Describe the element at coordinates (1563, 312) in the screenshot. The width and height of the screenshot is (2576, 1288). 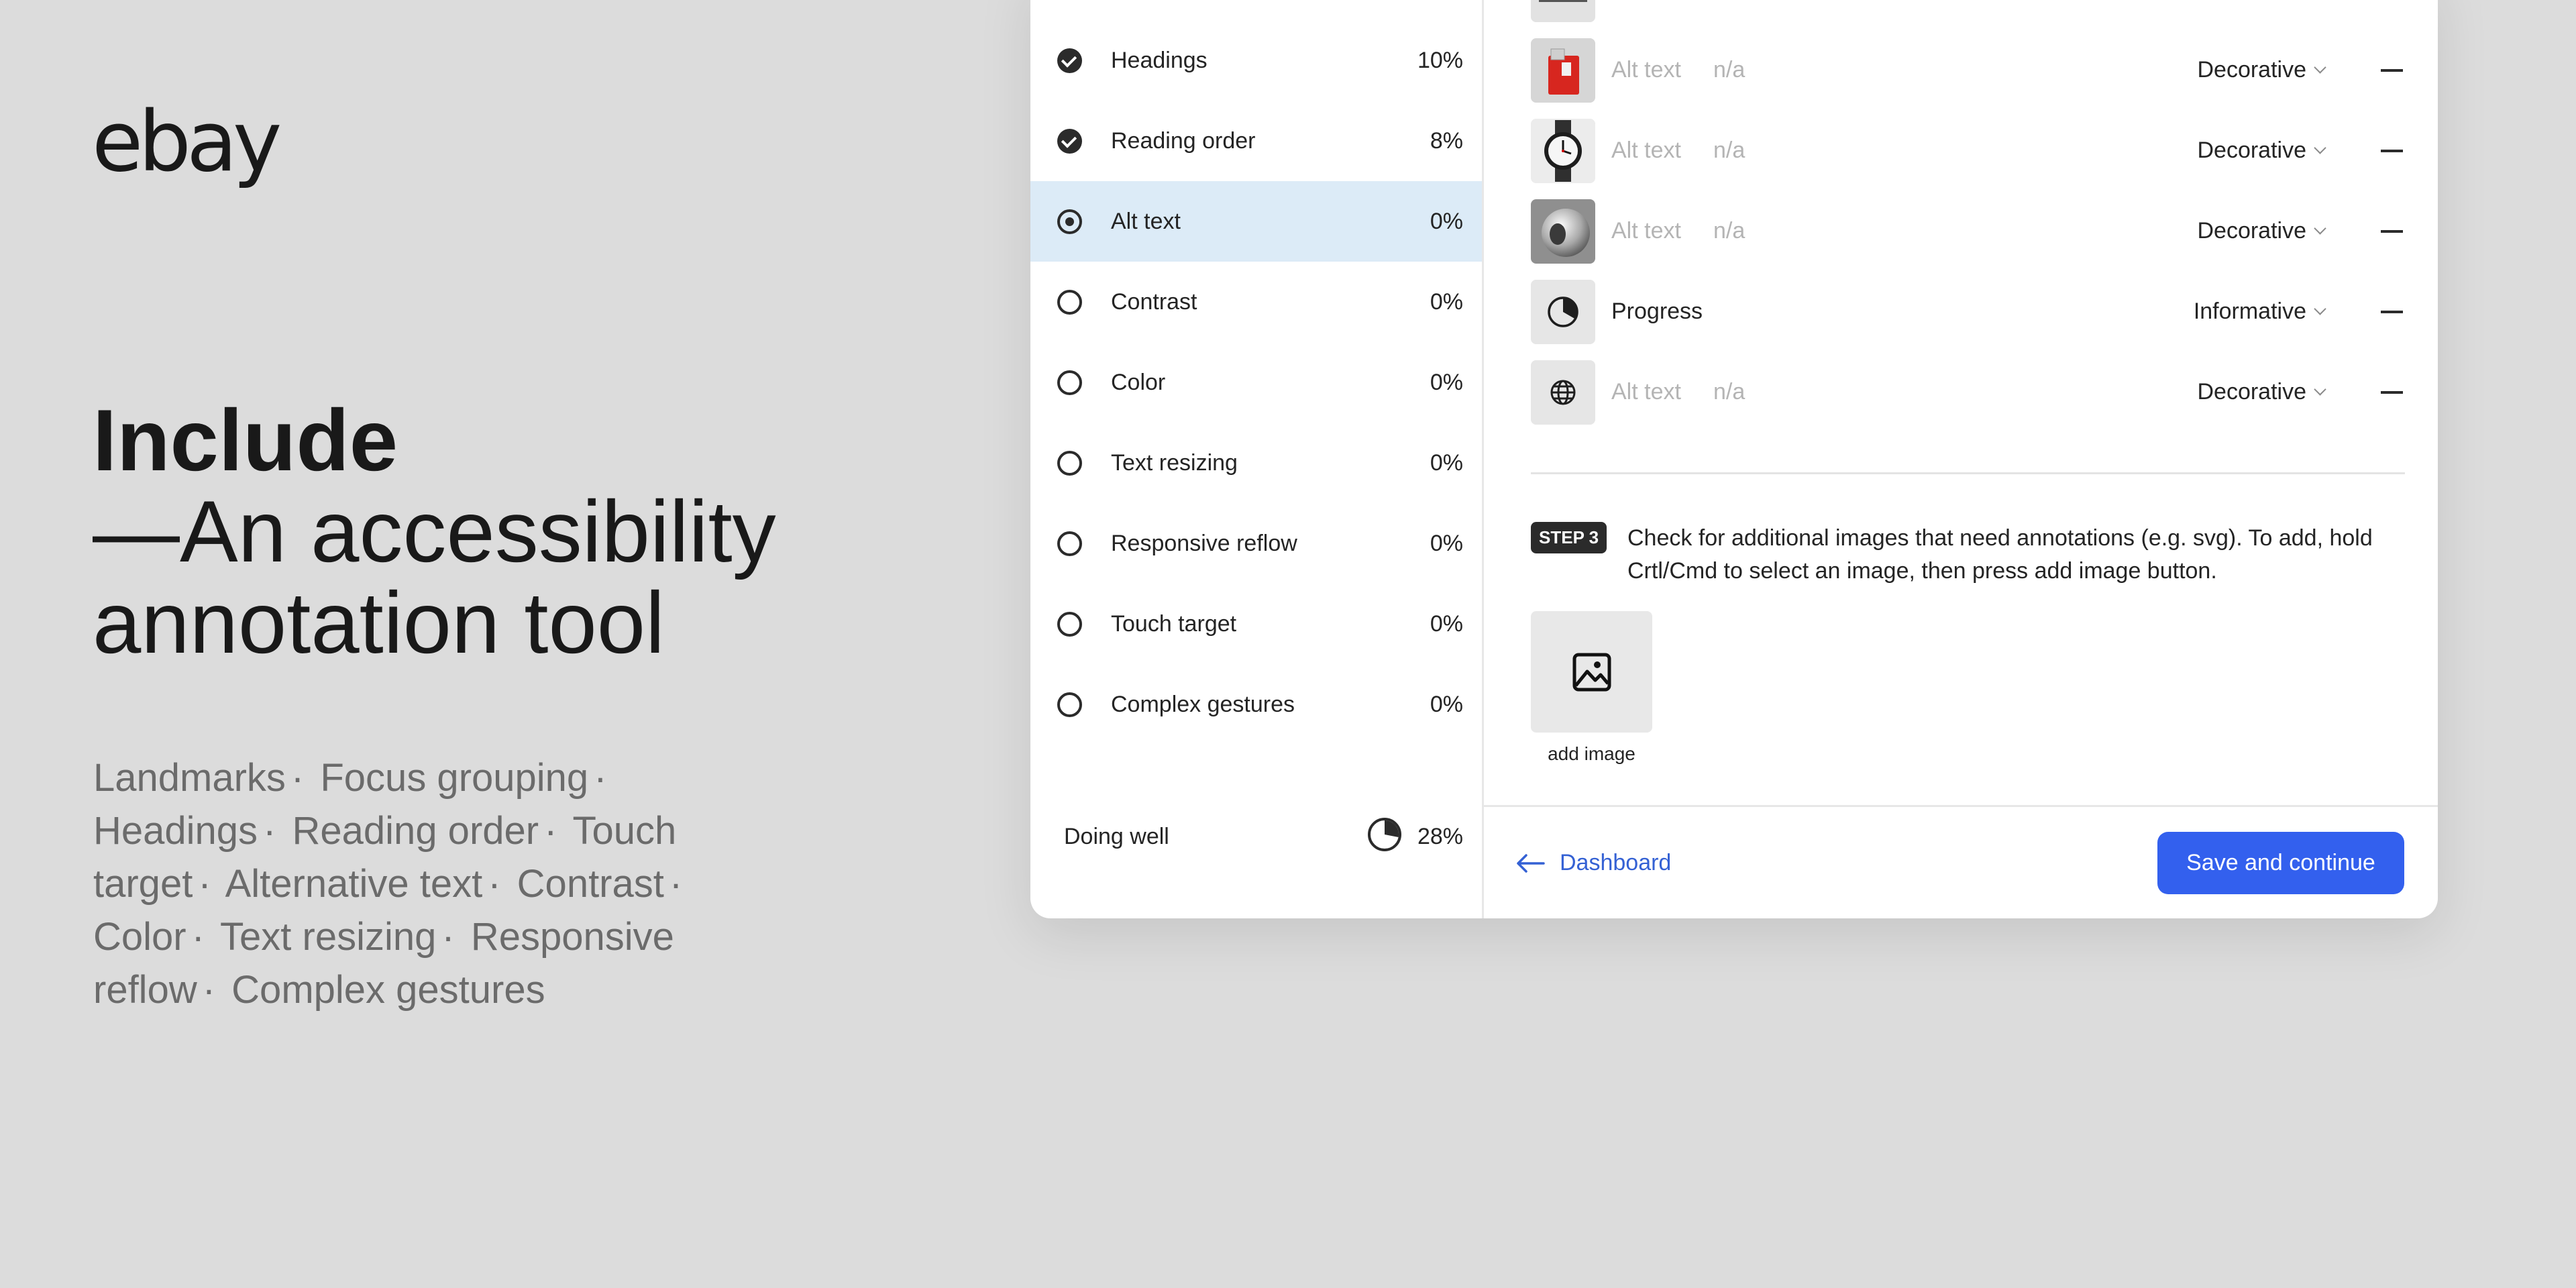
I see `progress-icon` at that location.